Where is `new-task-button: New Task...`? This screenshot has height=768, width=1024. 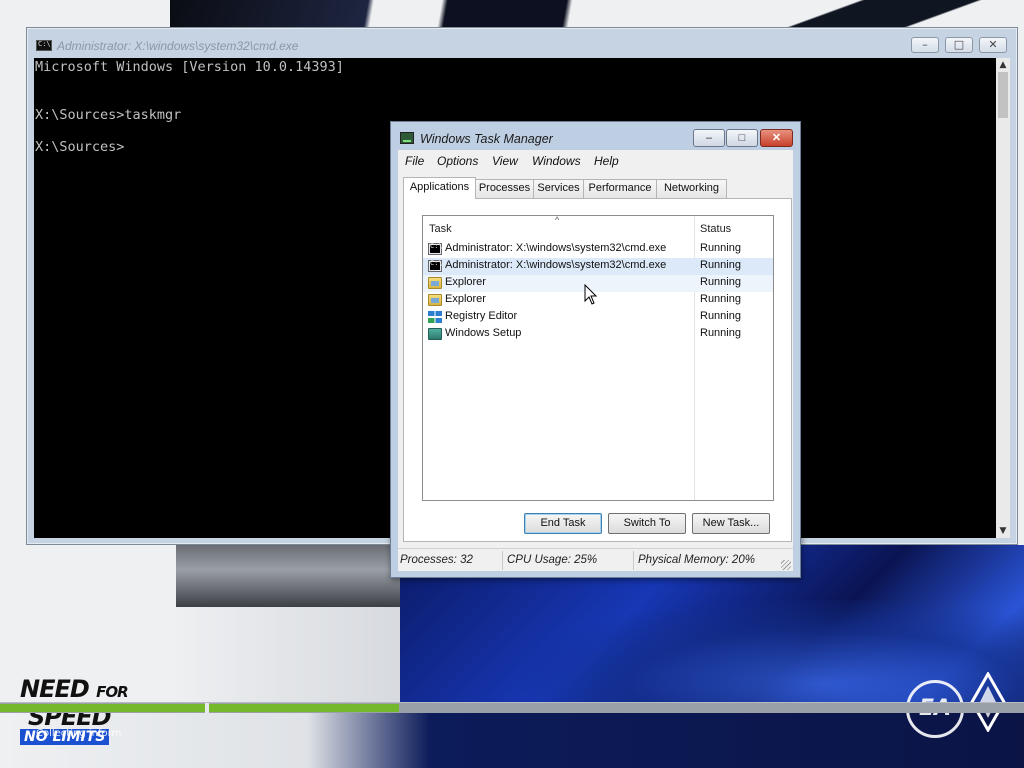 new-task-button: New Task... is located at coordinates (731, 523).